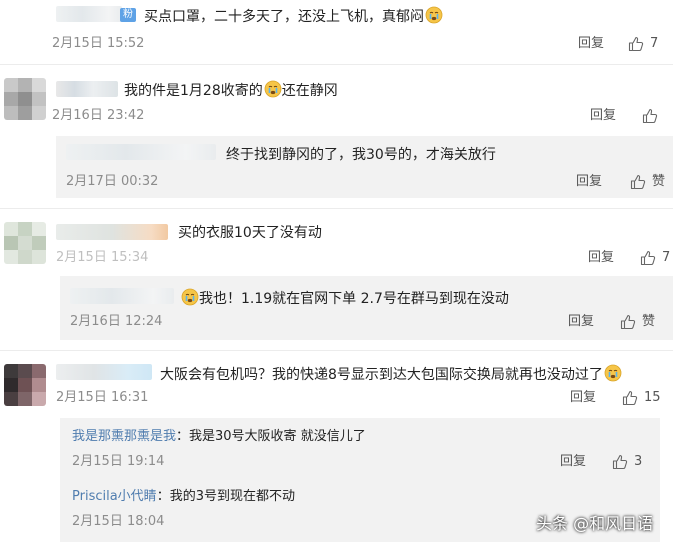 The height and width of the screenshot is (542, 673). Describe the element at coordinates (112, 181) in the screenshot. I see `sub-reply-time: 2月17日 00:32` at that location.